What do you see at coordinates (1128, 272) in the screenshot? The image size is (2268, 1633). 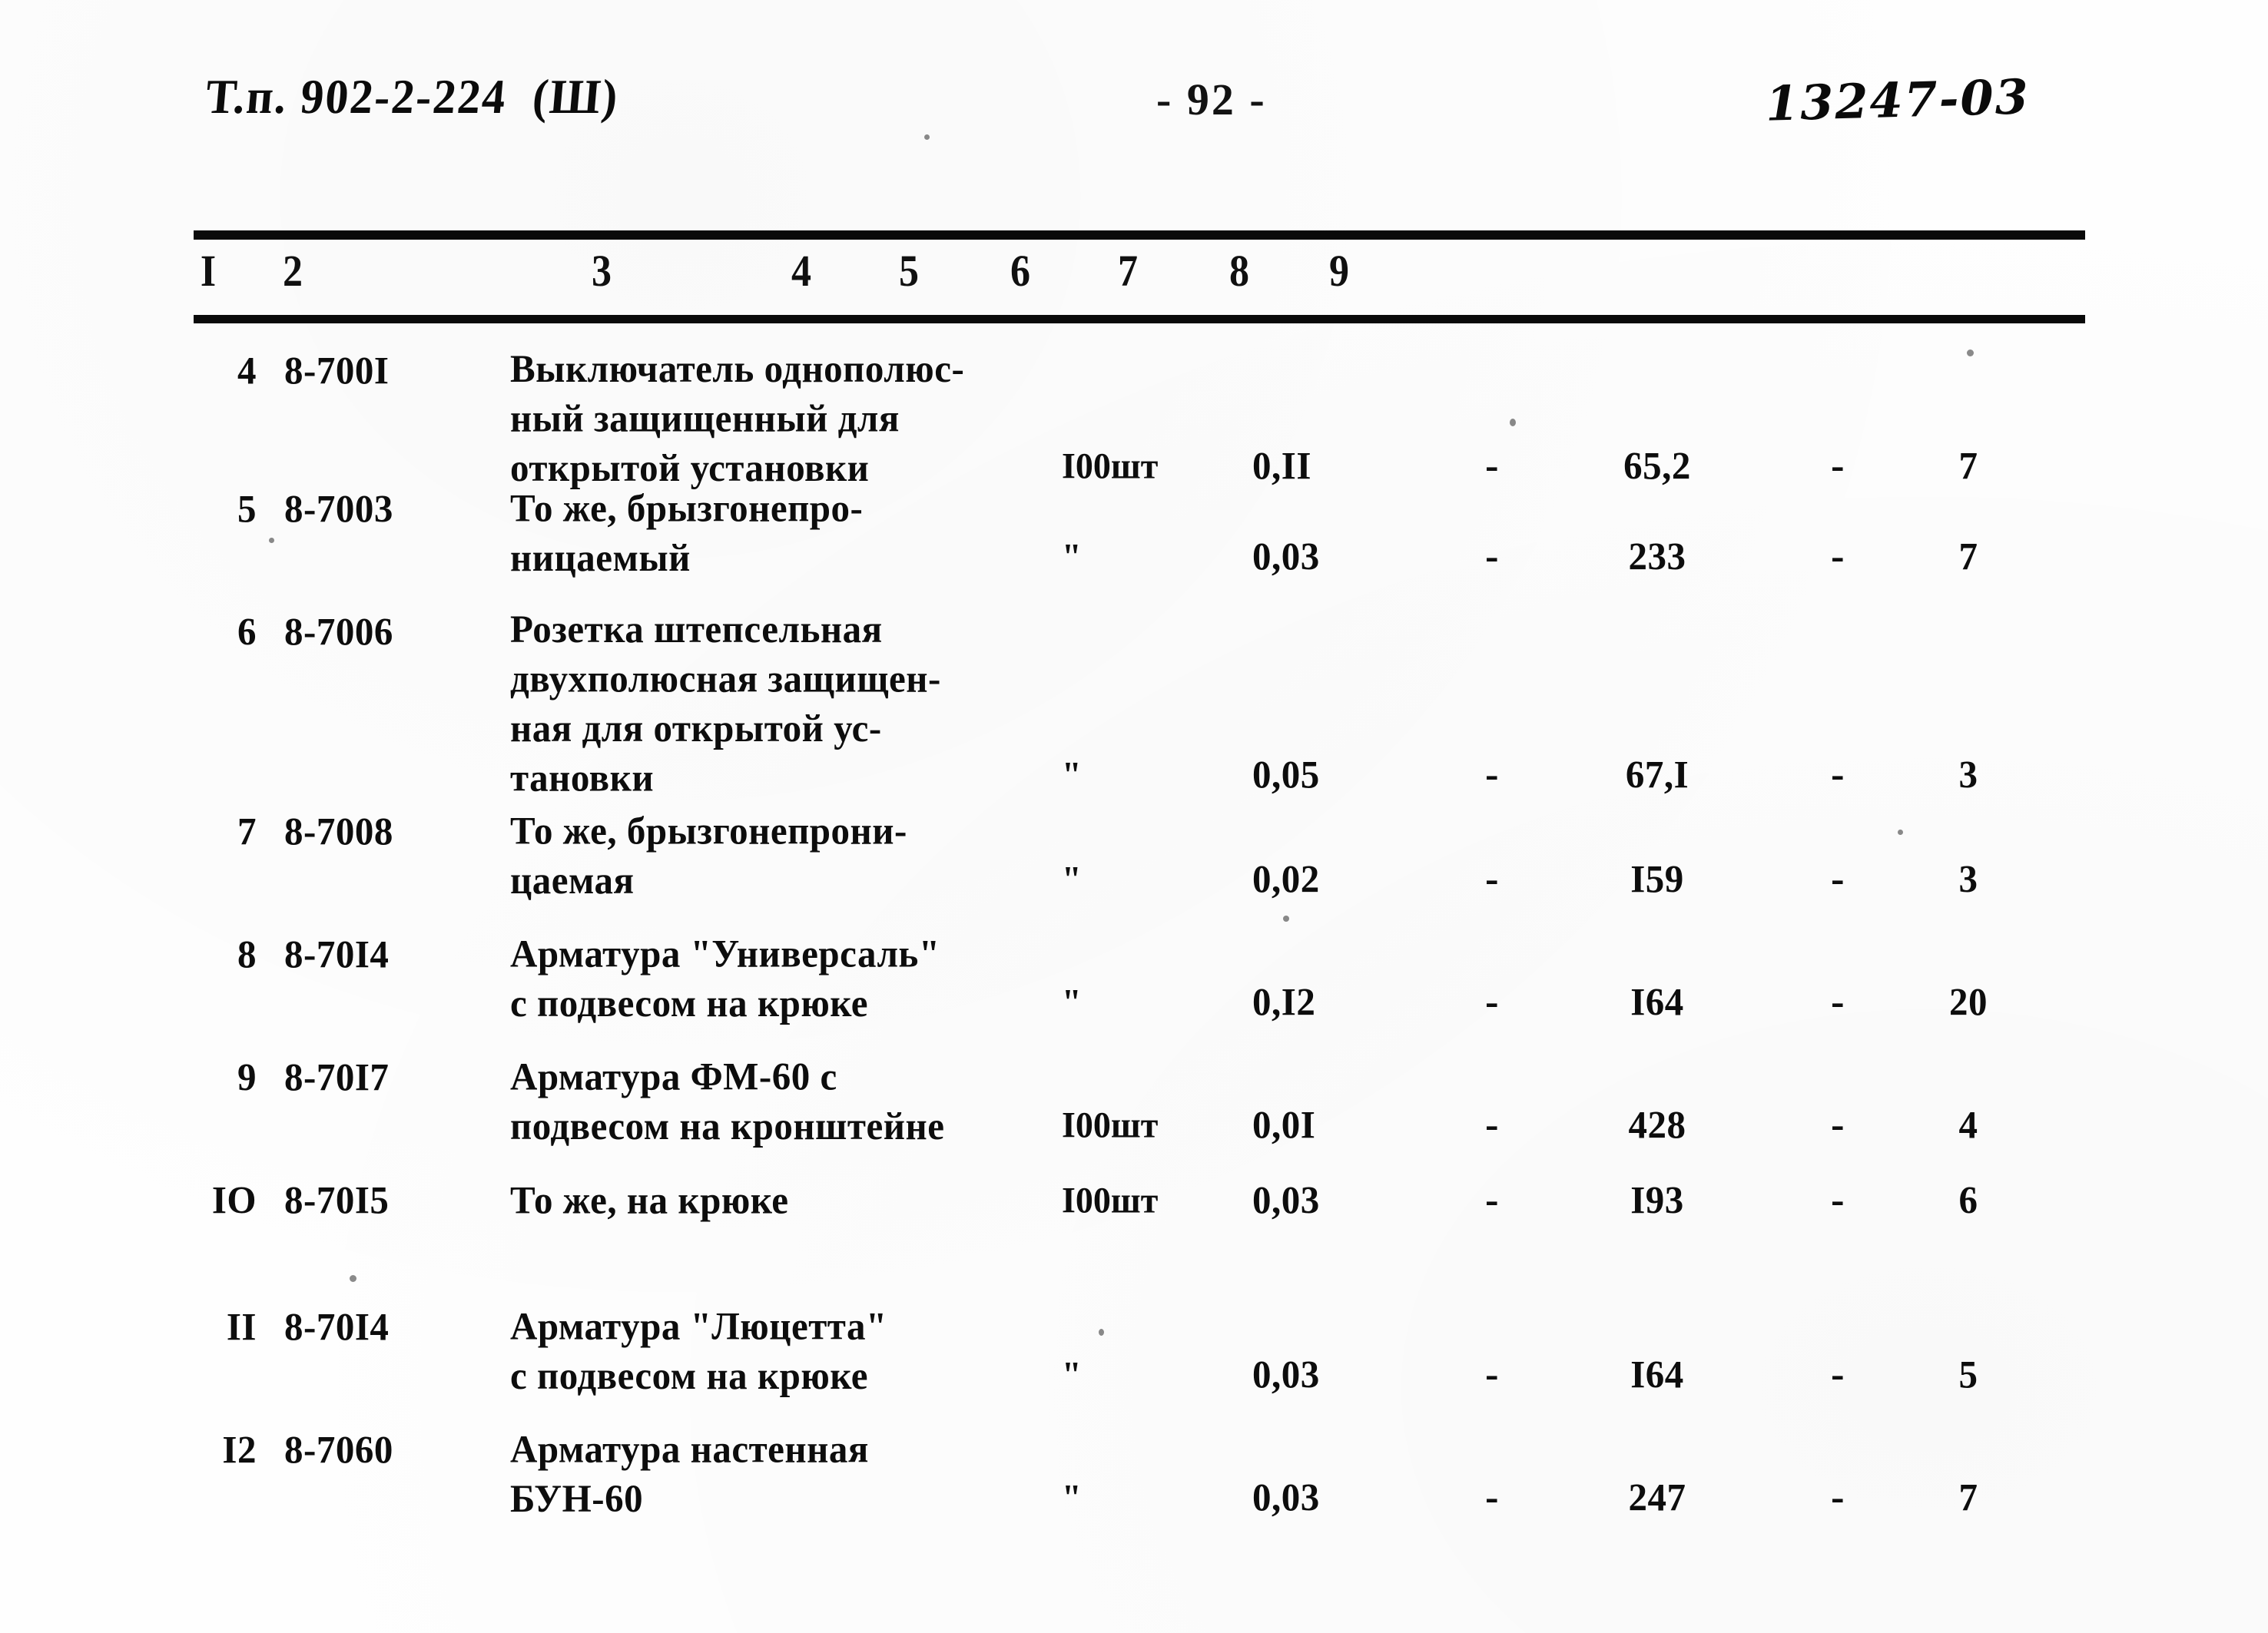 I see `table-column-header-7: 7` at bounding box center [1128, 272].